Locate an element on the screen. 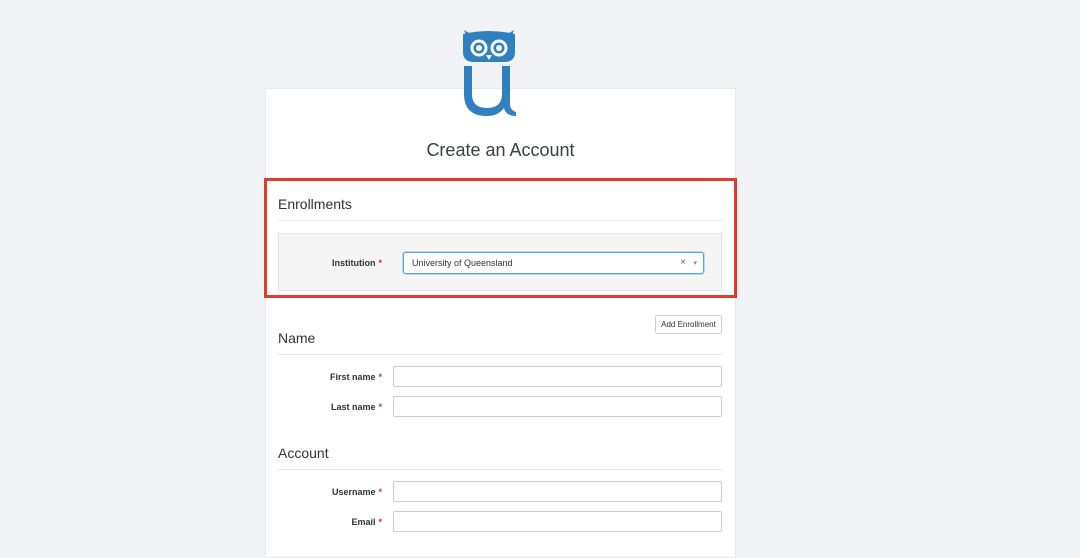  first-name-input is located at coordinates (557, 376).